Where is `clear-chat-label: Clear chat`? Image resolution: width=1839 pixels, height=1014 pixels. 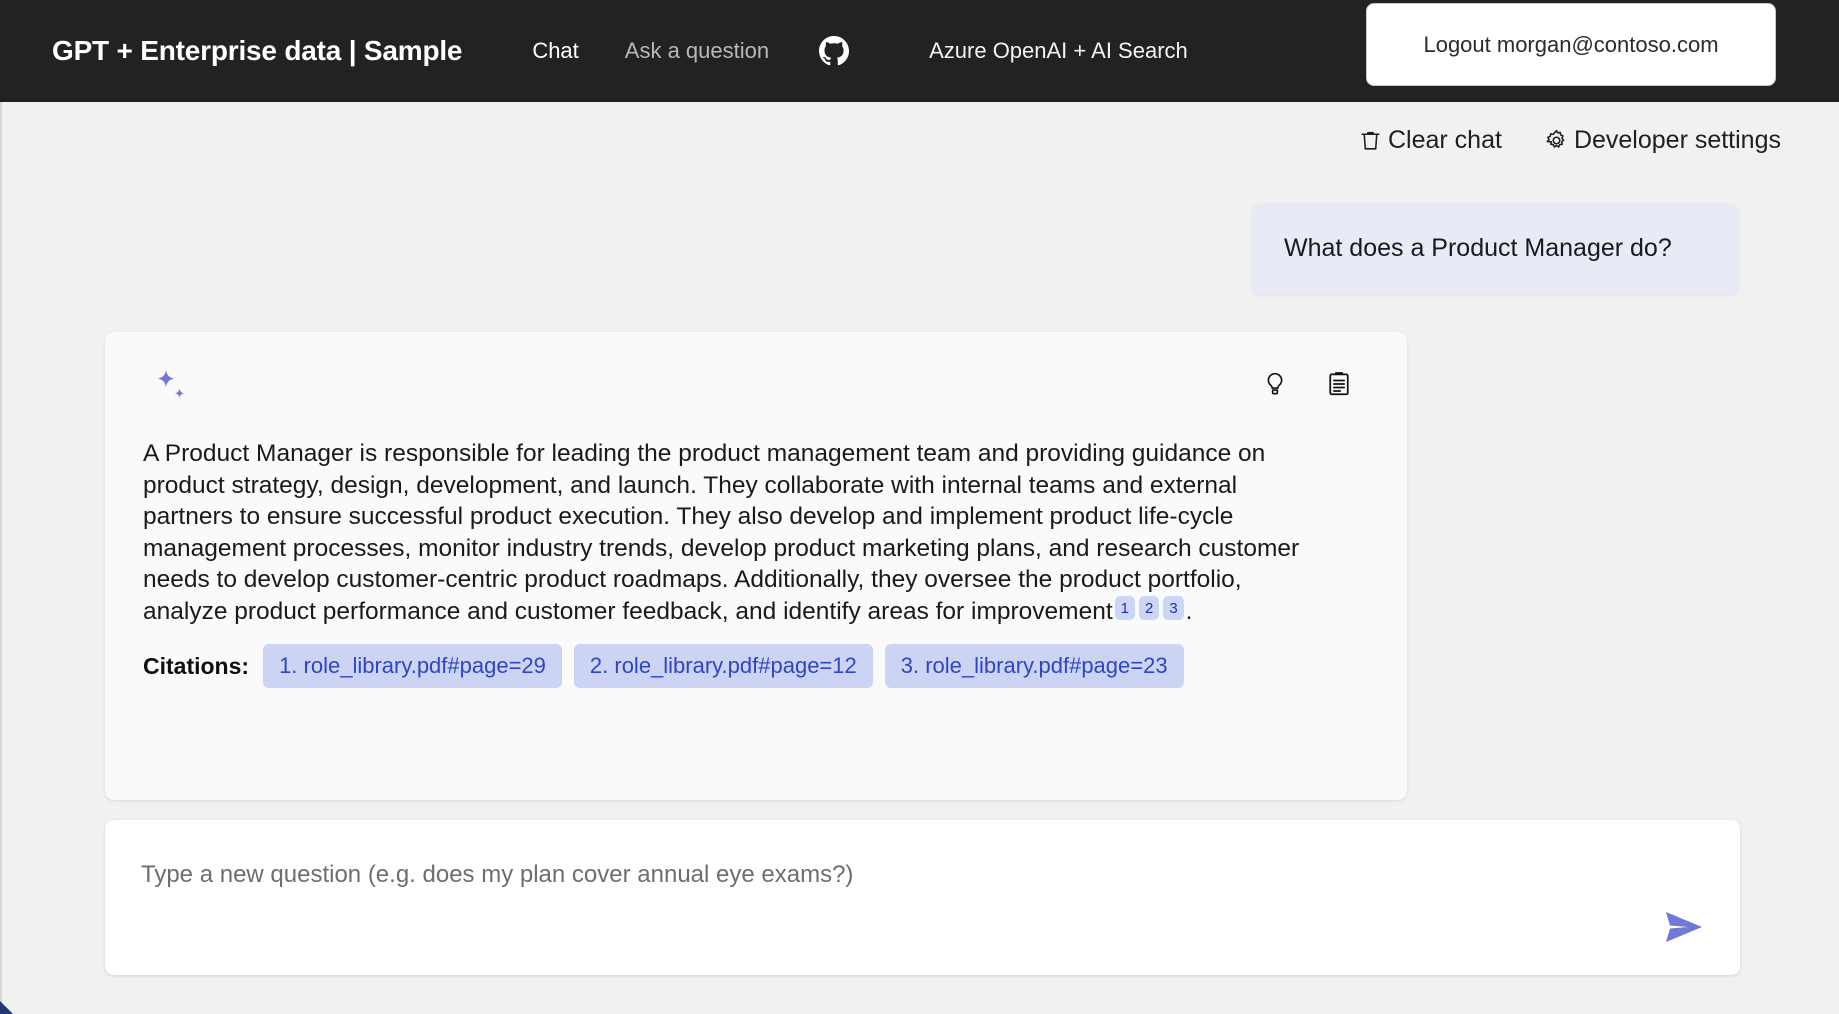
clear-chat-label: Clear chat is located at coordinates (1444, 140).